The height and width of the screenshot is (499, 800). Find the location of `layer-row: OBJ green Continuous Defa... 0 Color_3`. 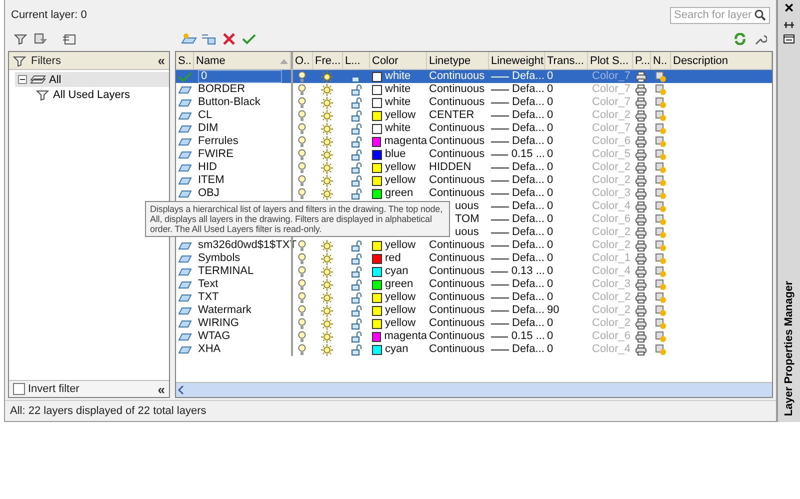

layer-row: OBJ green Continuous Defa... 0 Color_3 is located at coordinates (474, 193).